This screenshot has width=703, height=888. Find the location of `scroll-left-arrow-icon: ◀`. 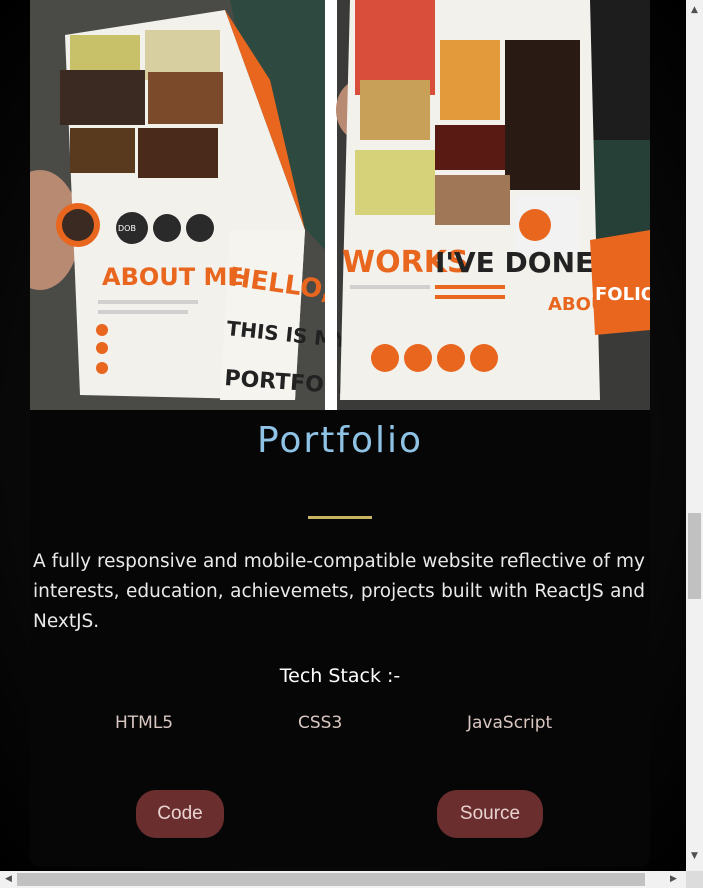

scroll-left-arrow-icon: ◀ is located at coordinates (8, 879).